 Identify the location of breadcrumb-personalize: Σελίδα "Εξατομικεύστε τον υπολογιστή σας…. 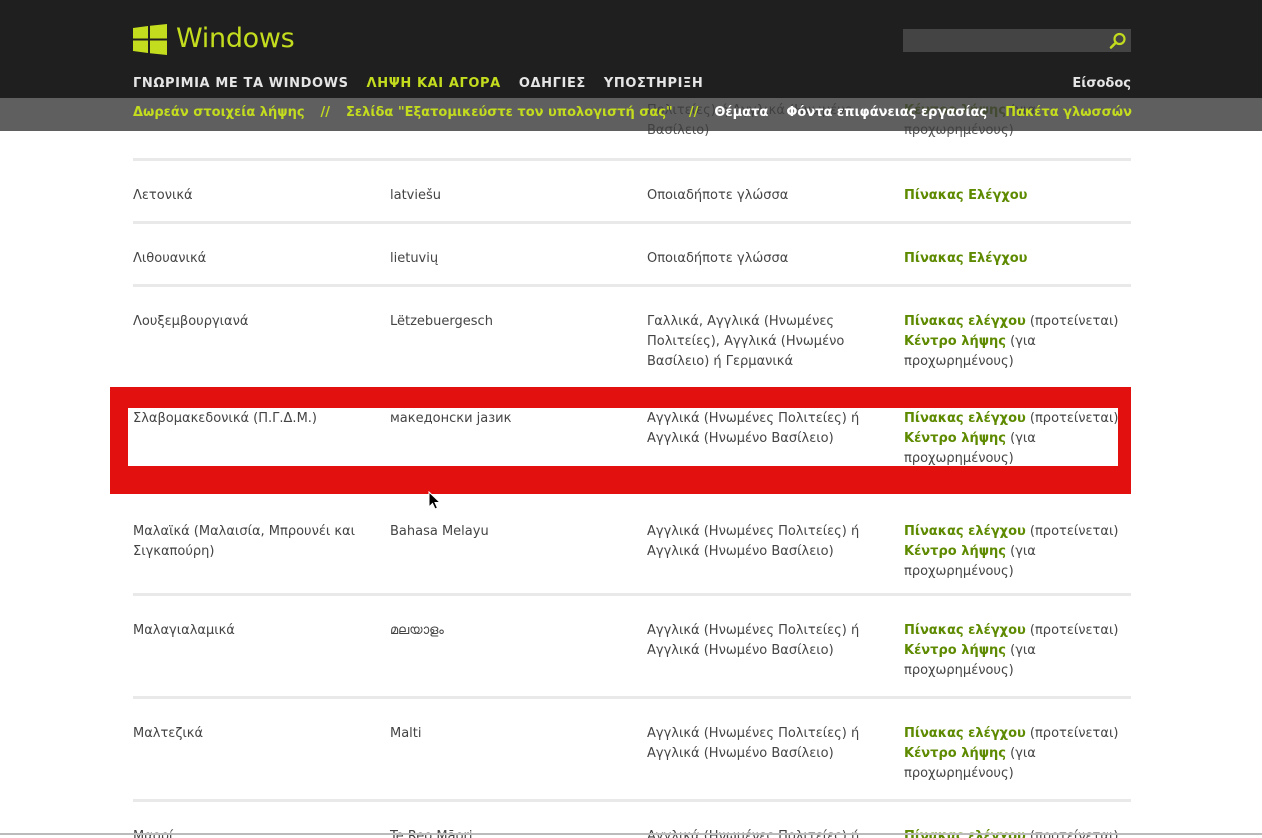
(509, 112).